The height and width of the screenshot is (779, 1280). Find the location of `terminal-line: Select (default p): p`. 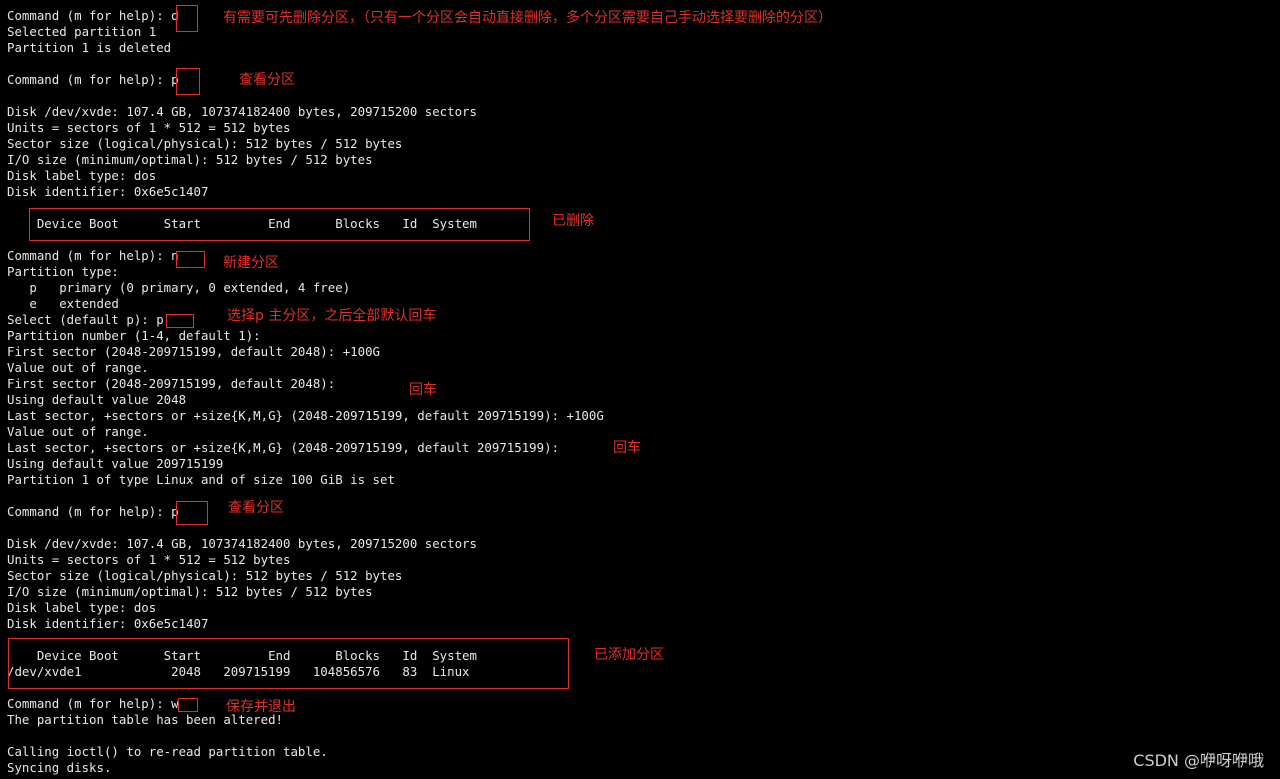

terminal-line: Select (default p): p is located at coordinates (85, 319).